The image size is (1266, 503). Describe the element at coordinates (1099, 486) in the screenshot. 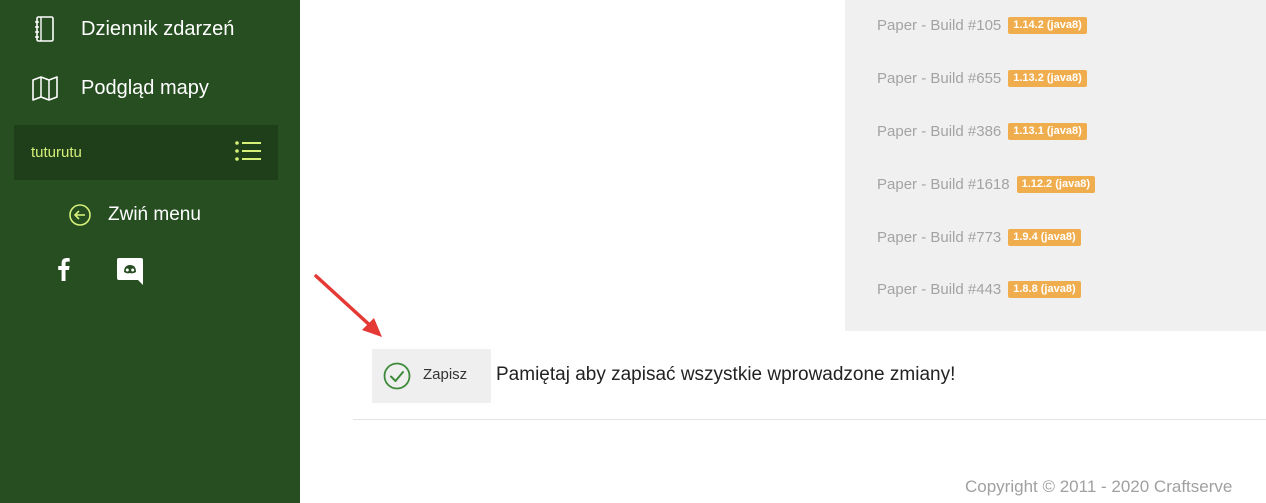

I see `copyright-text: Copyright © 2011 - 2020 Craftserve` at that location.